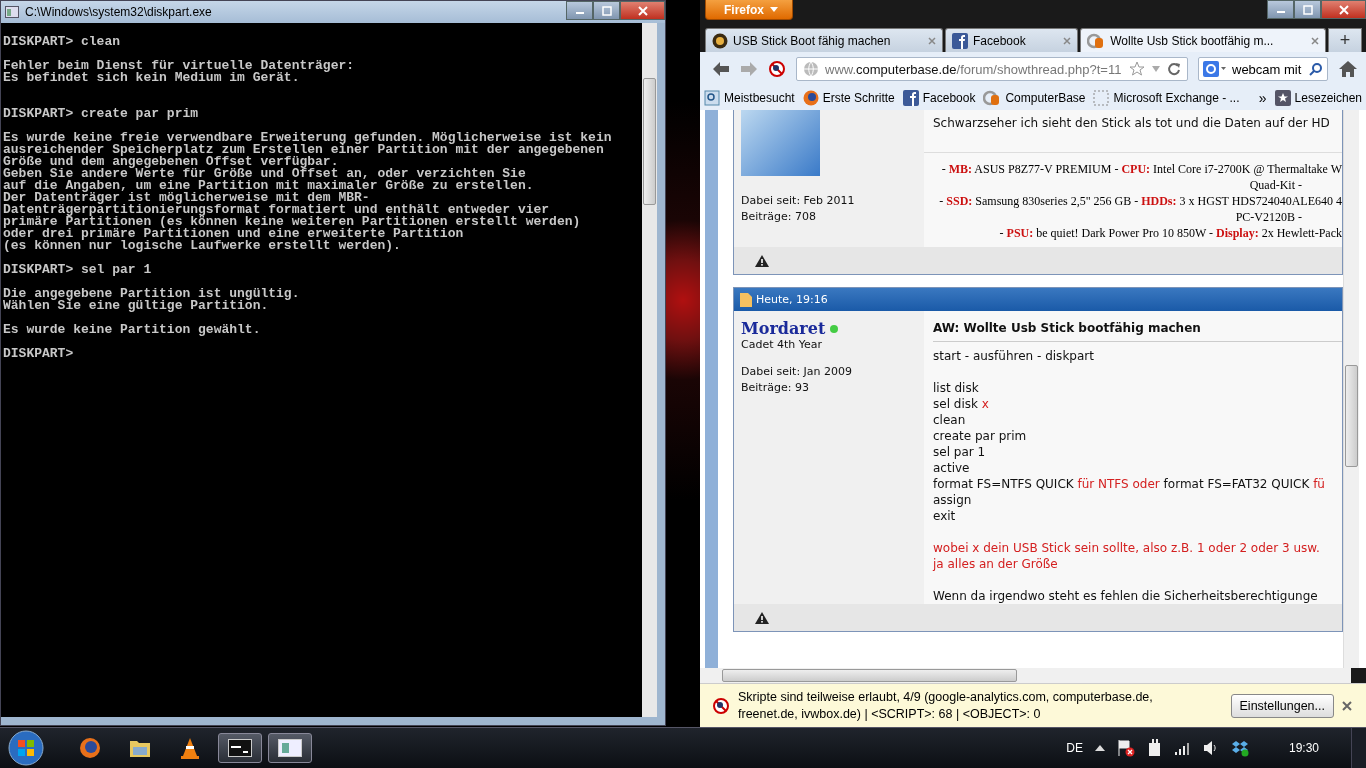 The width and height of the screenshot is (1366, 768). What do you see at coordinates (797, 371) in the screenshot?
I see `member-since: Dabei seit: Jan 2009` at bounding box center [797, 371].